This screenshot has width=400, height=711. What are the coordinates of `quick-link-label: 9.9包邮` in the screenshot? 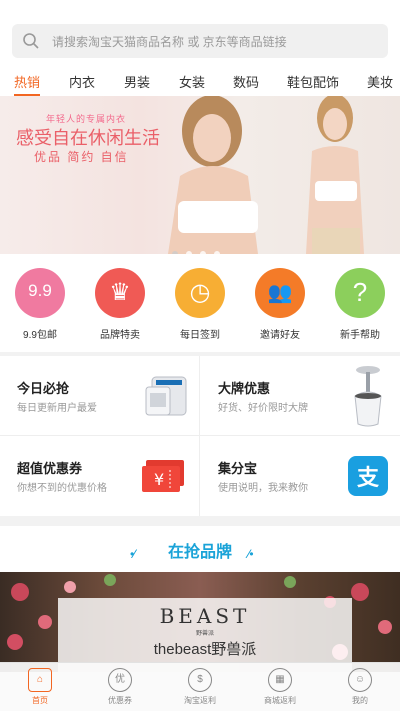 It's located at (40, 335).